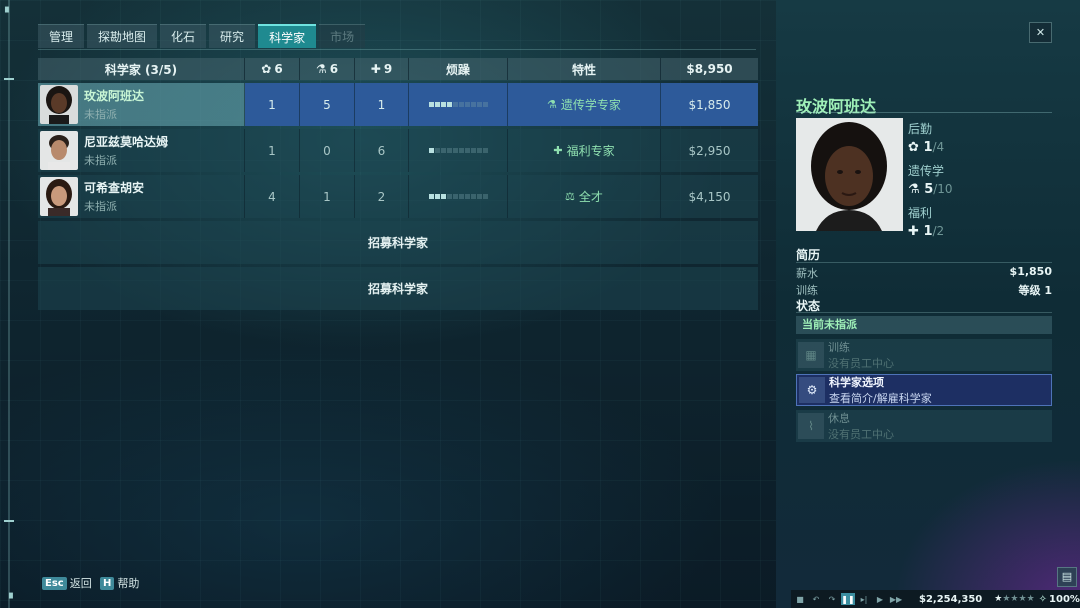  I want to click on park-rating: ★★★★★, so click(1014, 599).